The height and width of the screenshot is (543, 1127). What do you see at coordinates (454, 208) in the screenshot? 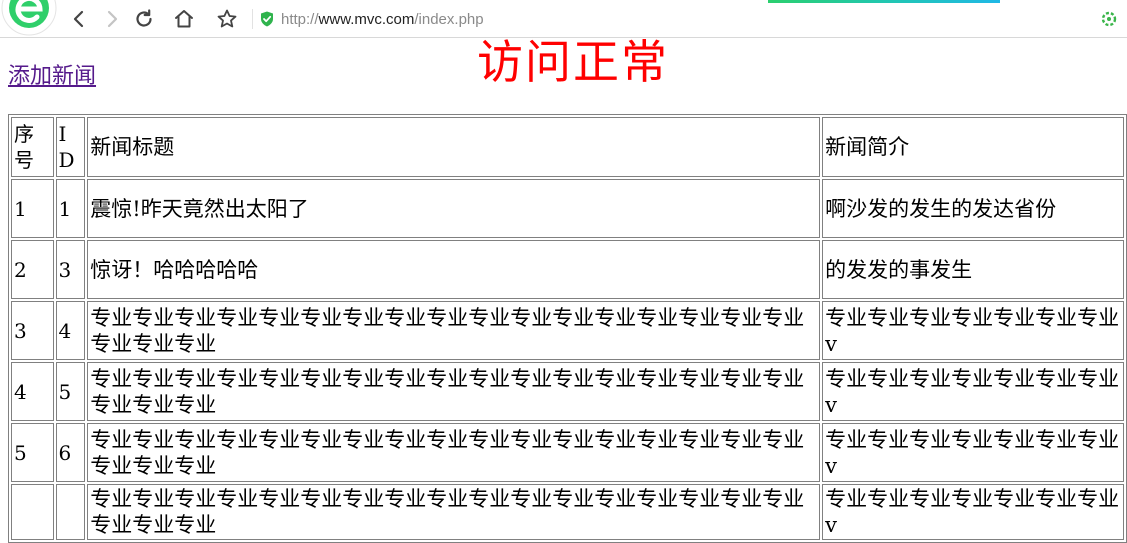
I see `cell-title: 震惊!昨天竟然出太阳了` at bounding box center [454, 208].